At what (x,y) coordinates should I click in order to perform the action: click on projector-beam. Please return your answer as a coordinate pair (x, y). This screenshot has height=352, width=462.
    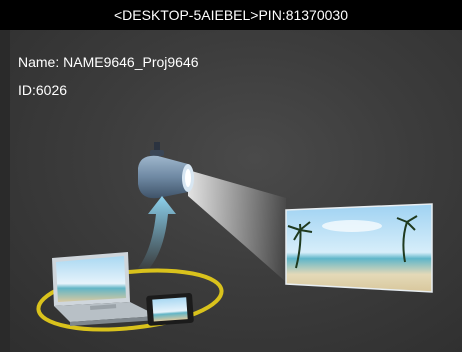
    Looking at the image, I should click on (237, 226).